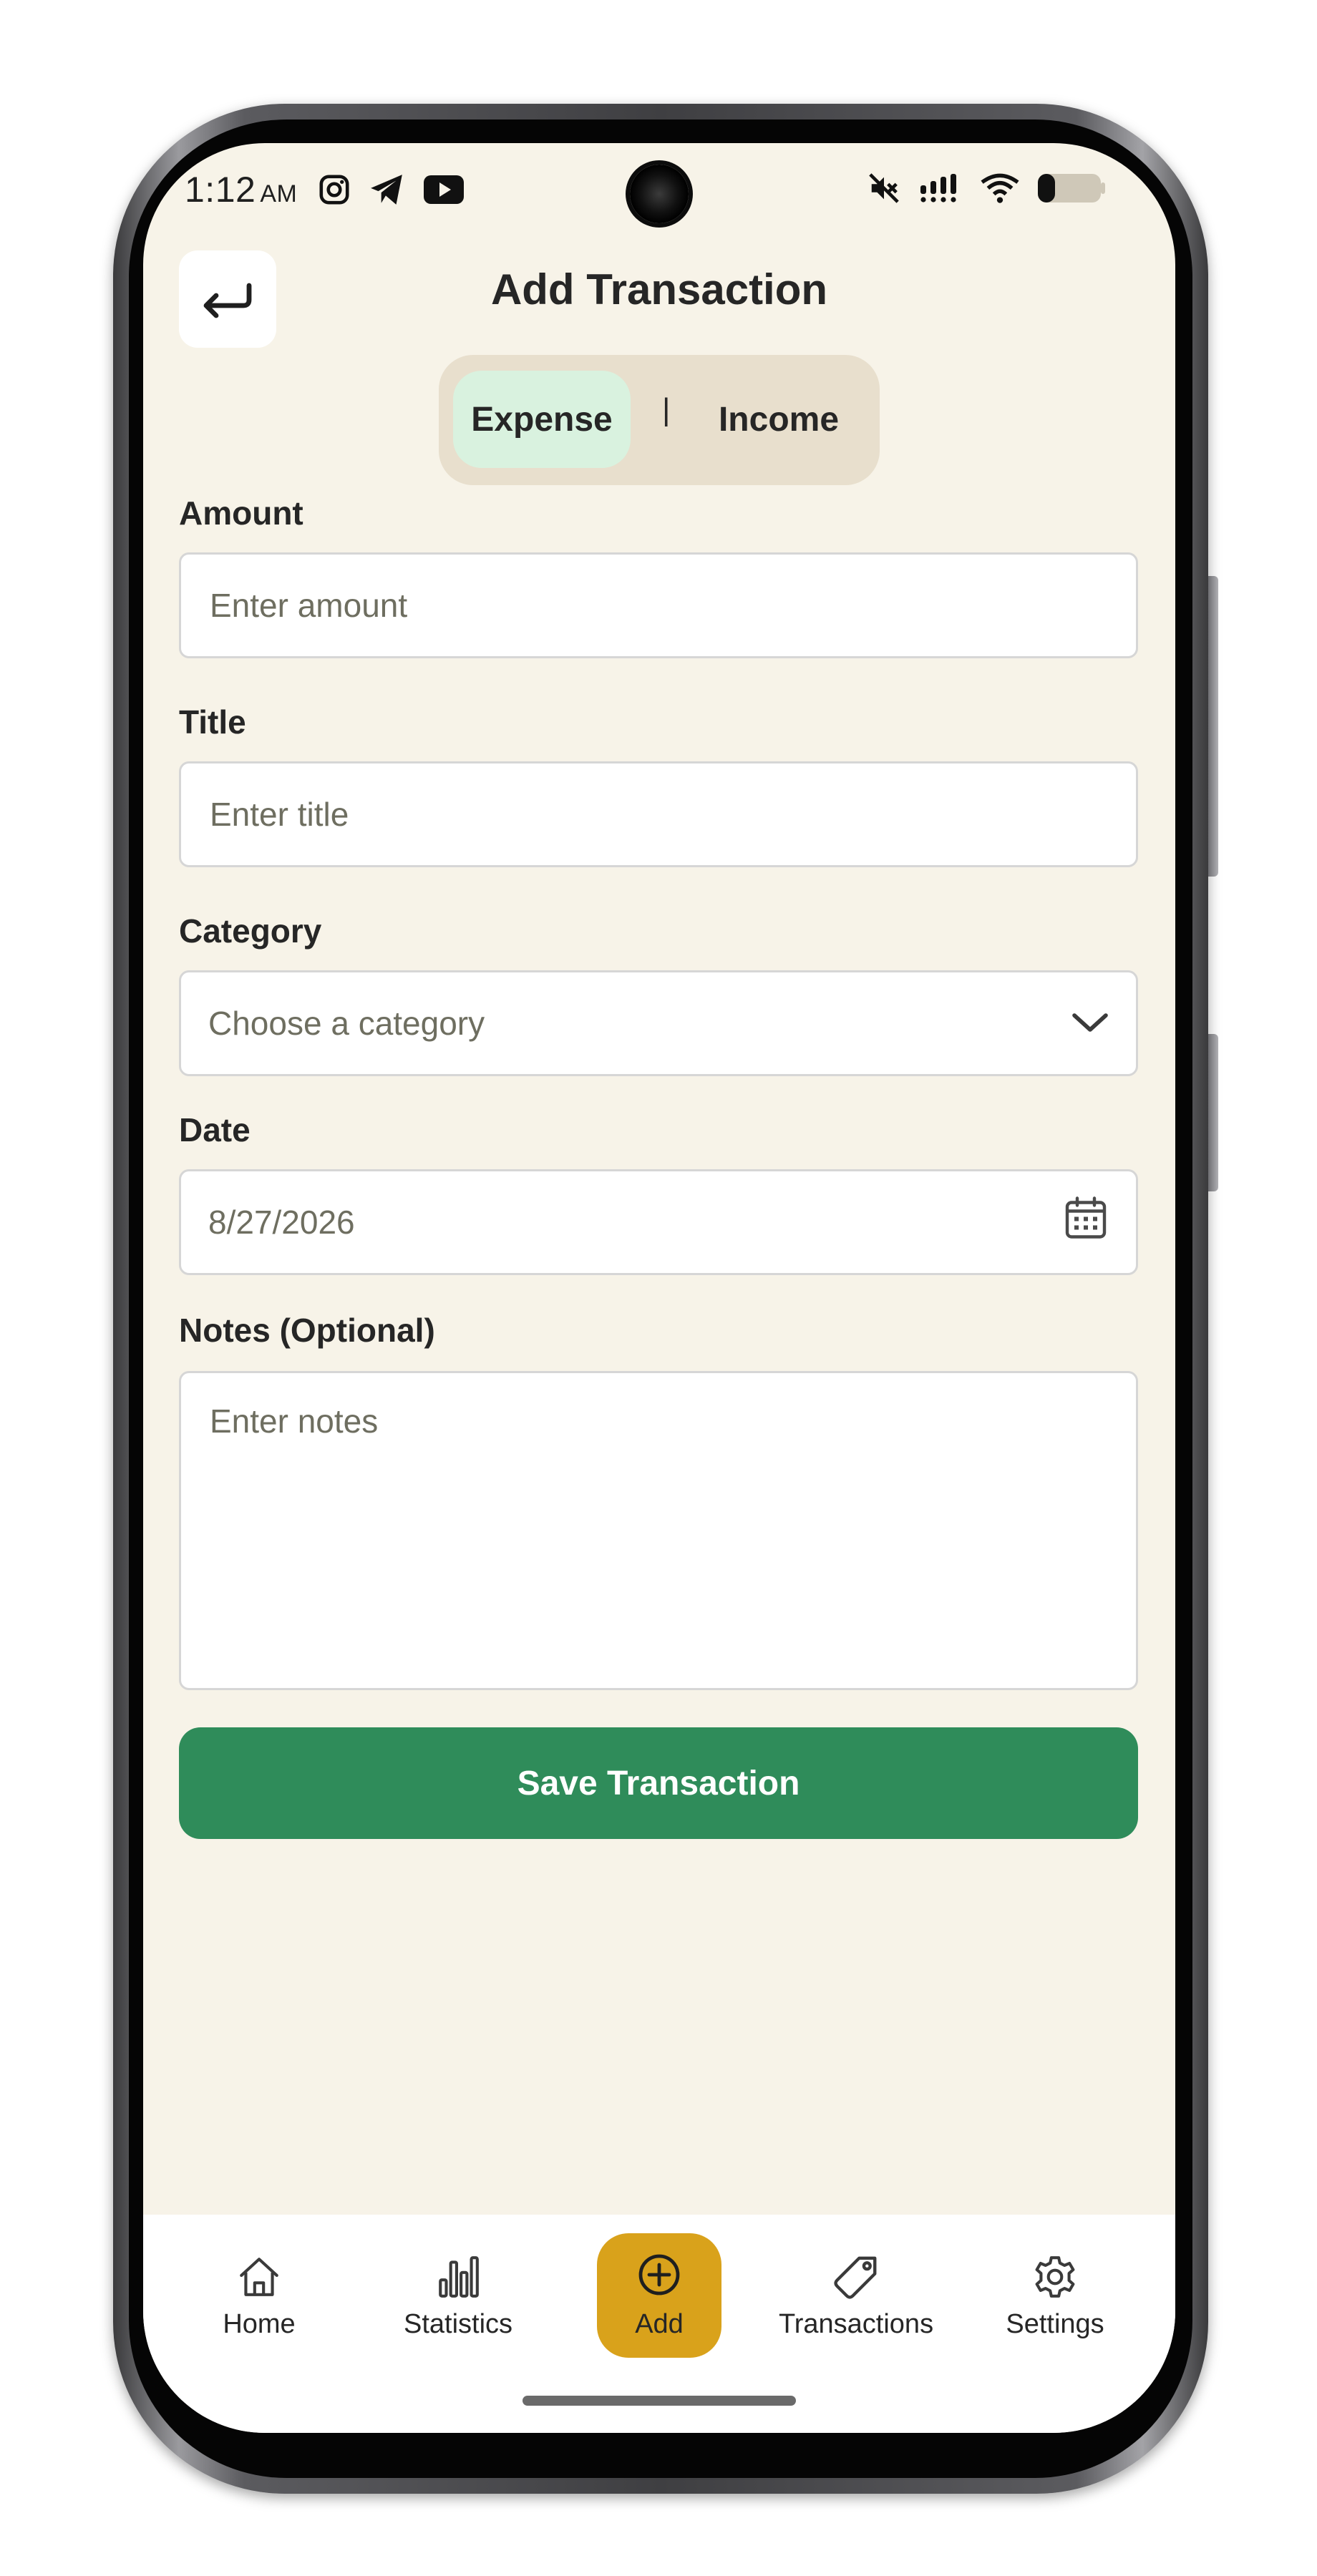 The height and width of the screenshot is (2576, 1317). I want to click on nav-label-statistics: Statistics, so click(458, 2324).